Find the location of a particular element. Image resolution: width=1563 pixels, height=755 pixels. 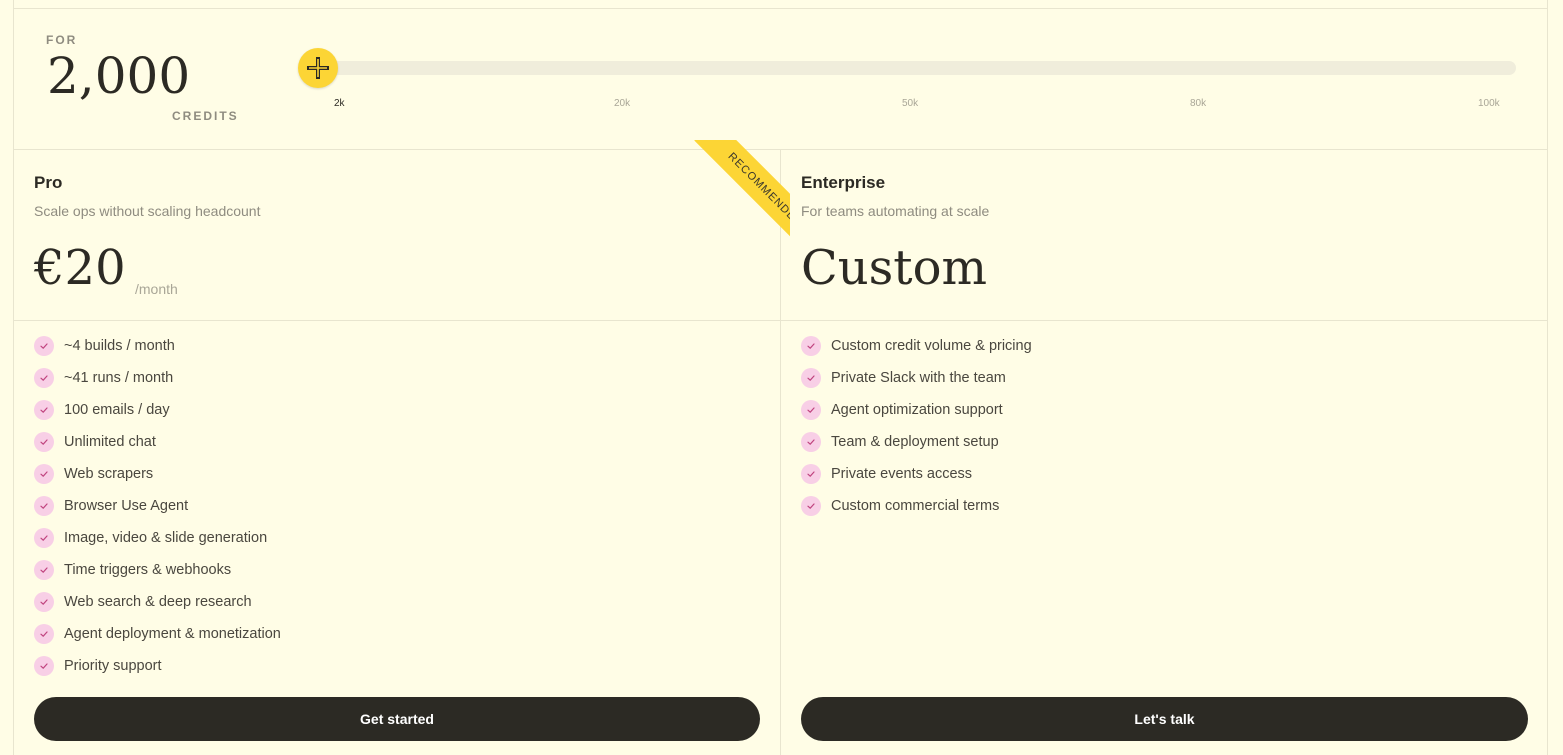

divider is located at coordinates (780, 8).